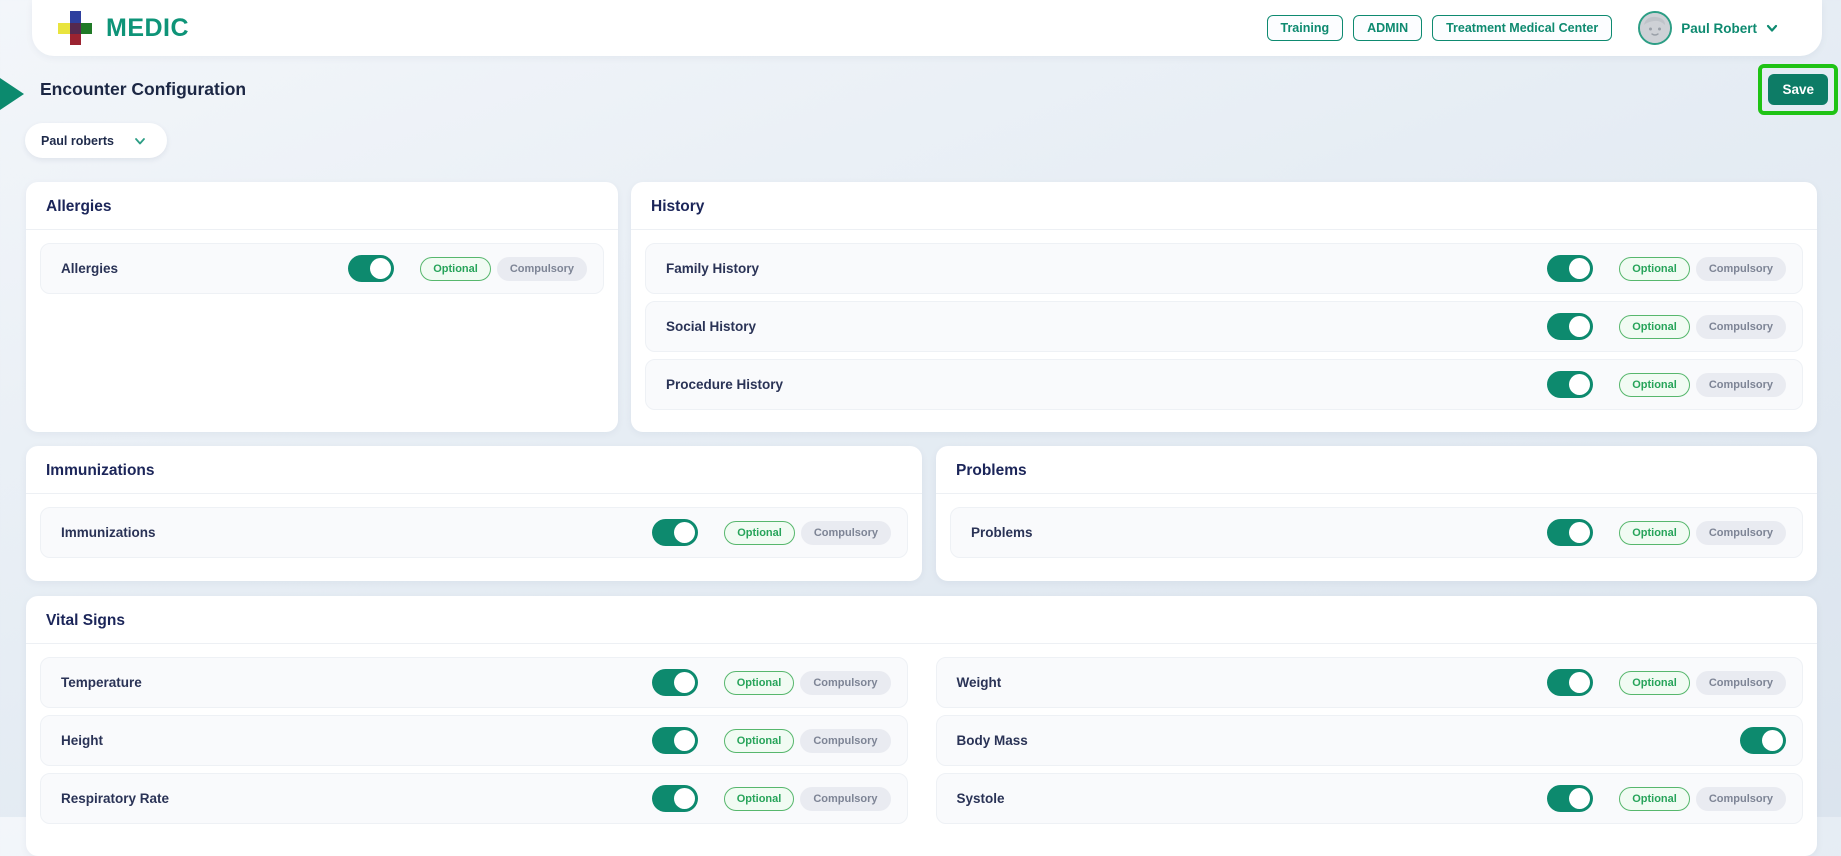 The image size is (1841, 856). Describe the element at coordinates (12, 94) in the screenshot. I see `page-arrow-marker-icon` at that location.